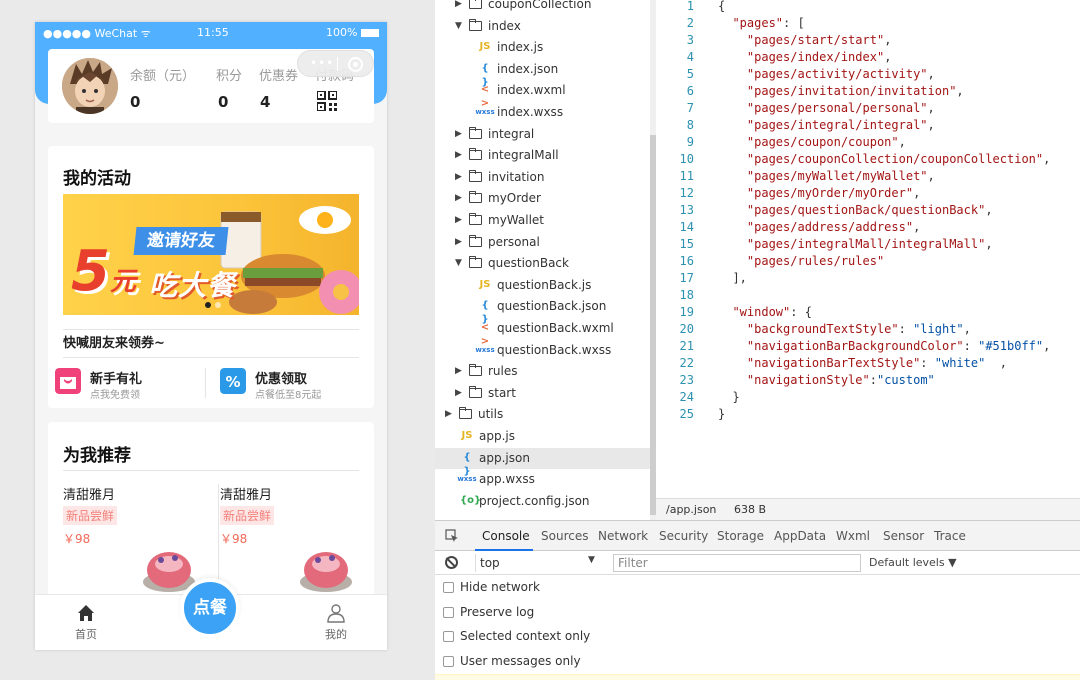  I want to click on editor-status-bar: /app.json 638 B, so click(868, 509).